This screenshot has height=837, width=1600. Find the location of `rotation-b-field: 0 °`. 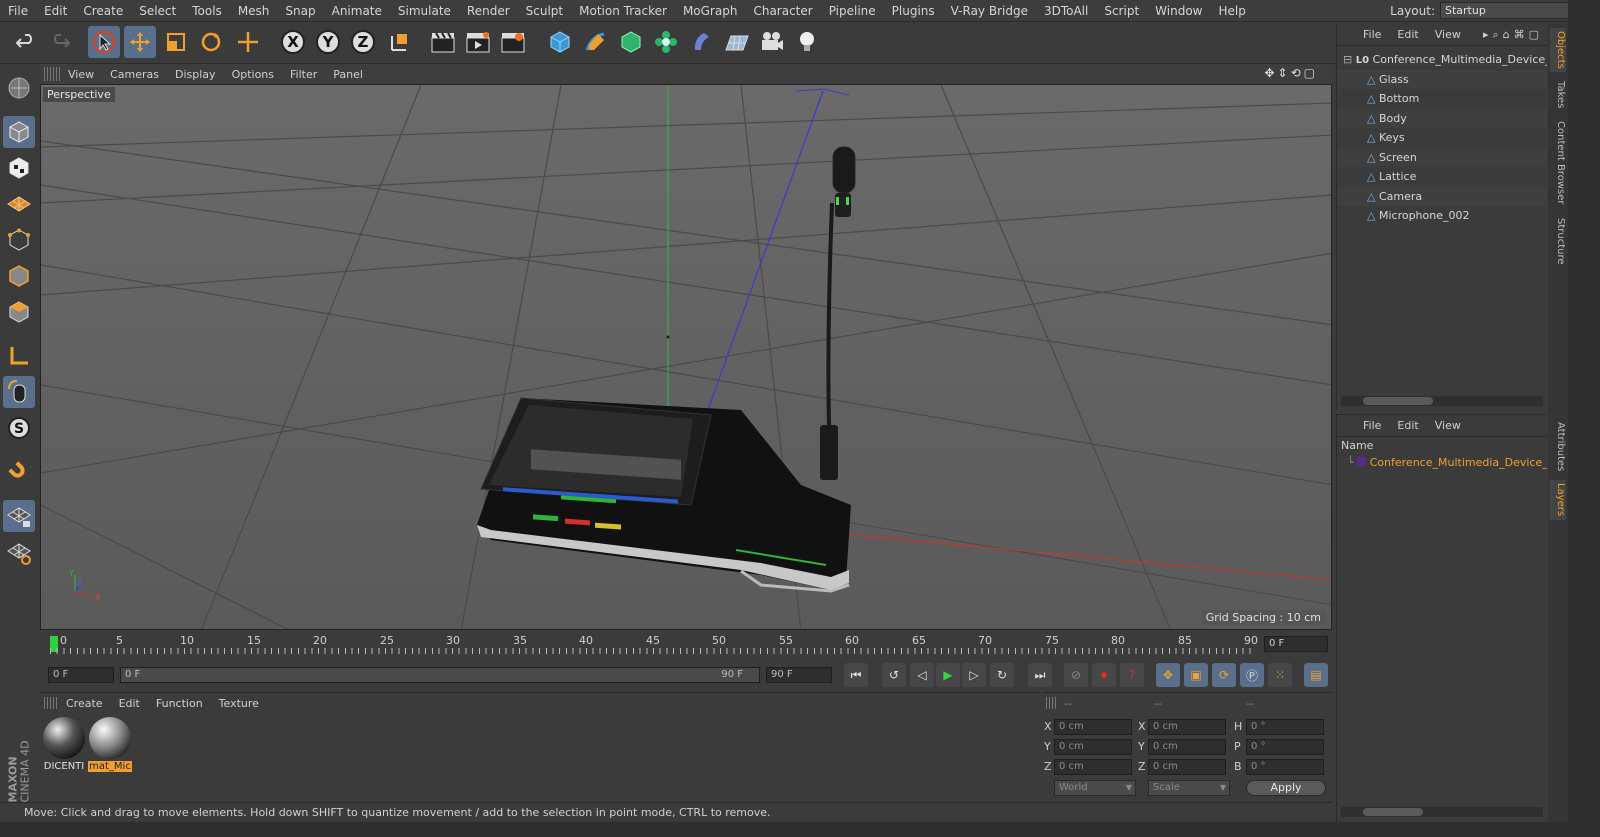

rotation-b-field: 0 ° is located at coordinates (1285, 767).